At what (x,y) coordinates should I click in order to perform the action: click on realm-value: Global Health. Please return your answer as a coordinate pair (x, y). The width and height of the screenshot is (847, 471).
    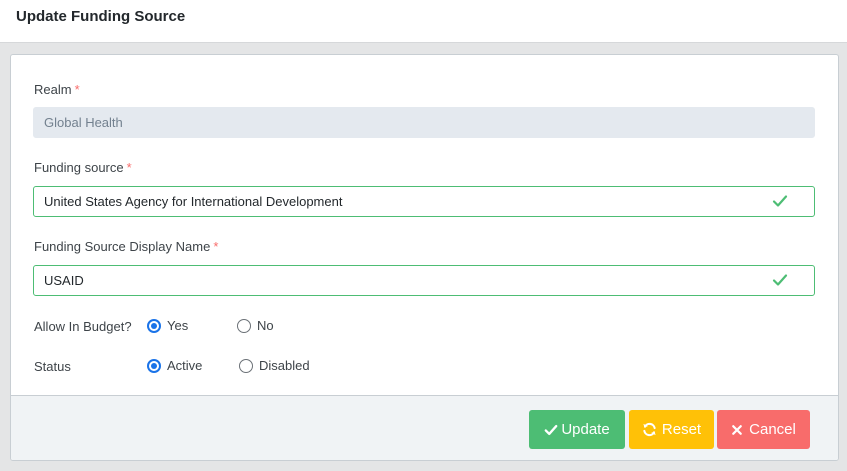
    Looking at the image, I should click on (83, 122).